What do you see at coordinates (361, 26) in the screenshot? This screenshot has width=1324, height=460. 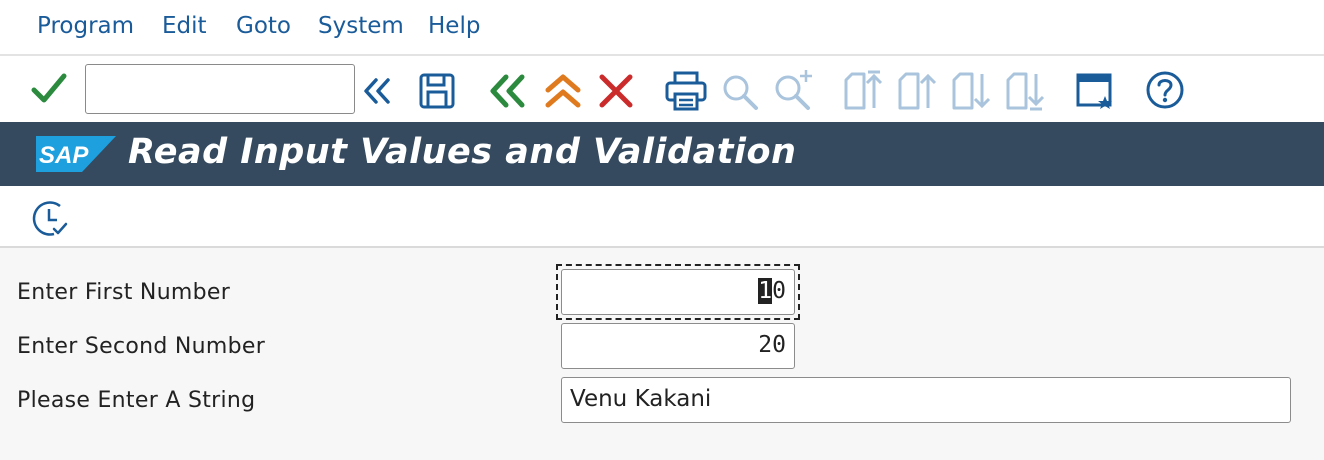 I see `menu-system: System` at bounding box center [361, 26].